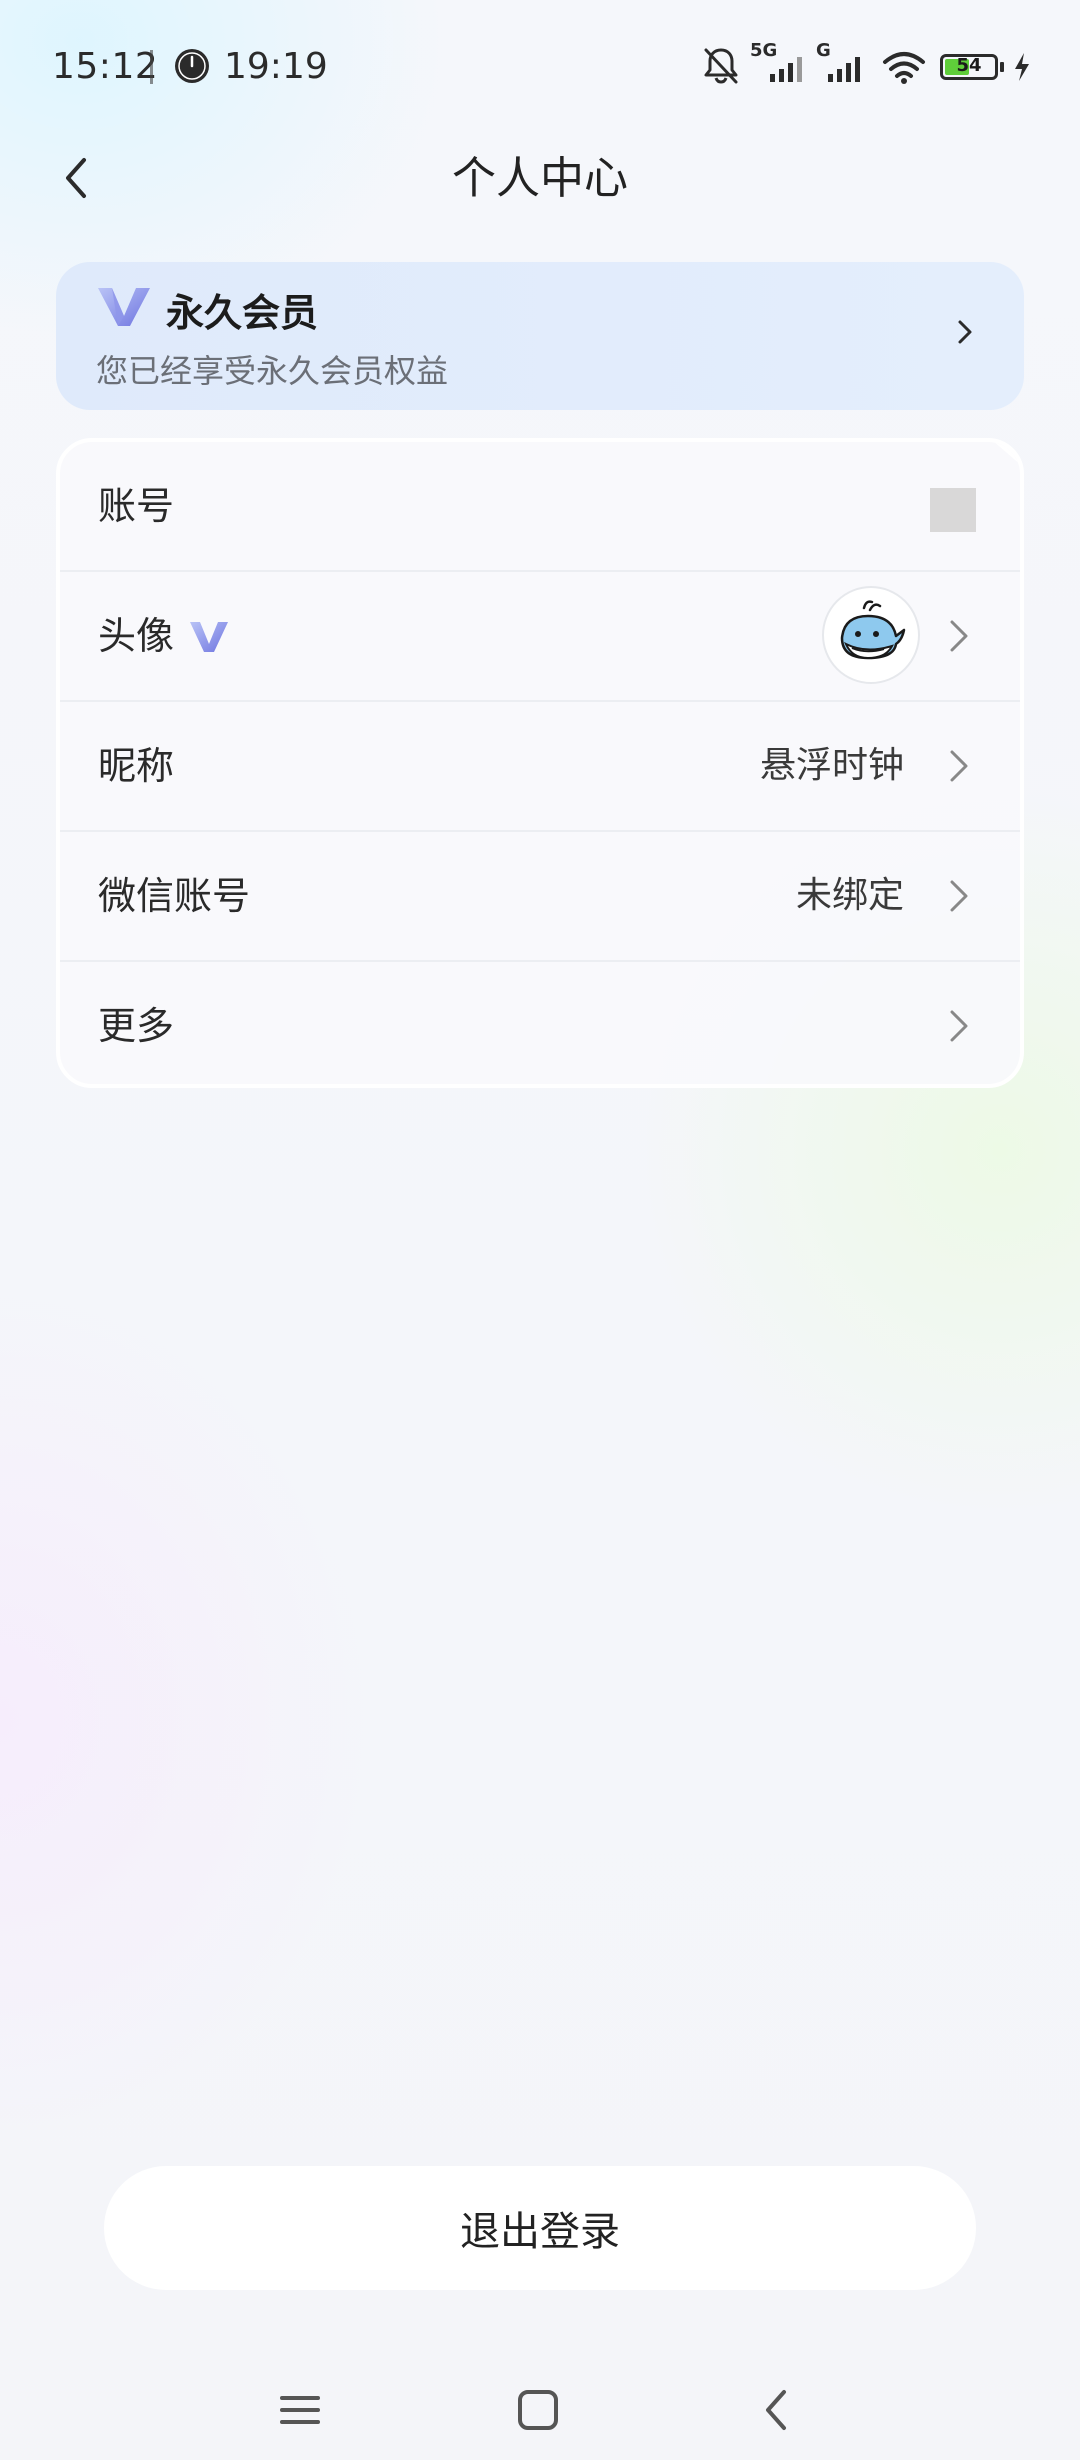 The image size is (1080, 2460). I want to click on page-title: 个人中心, so click(540, 178).